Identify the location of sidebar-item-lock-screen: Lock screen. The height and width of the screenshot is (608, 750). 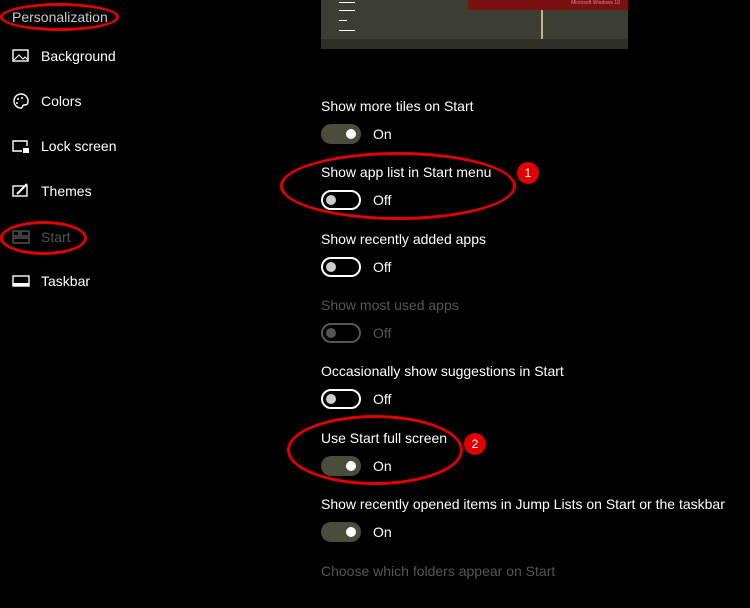
(64, 146).